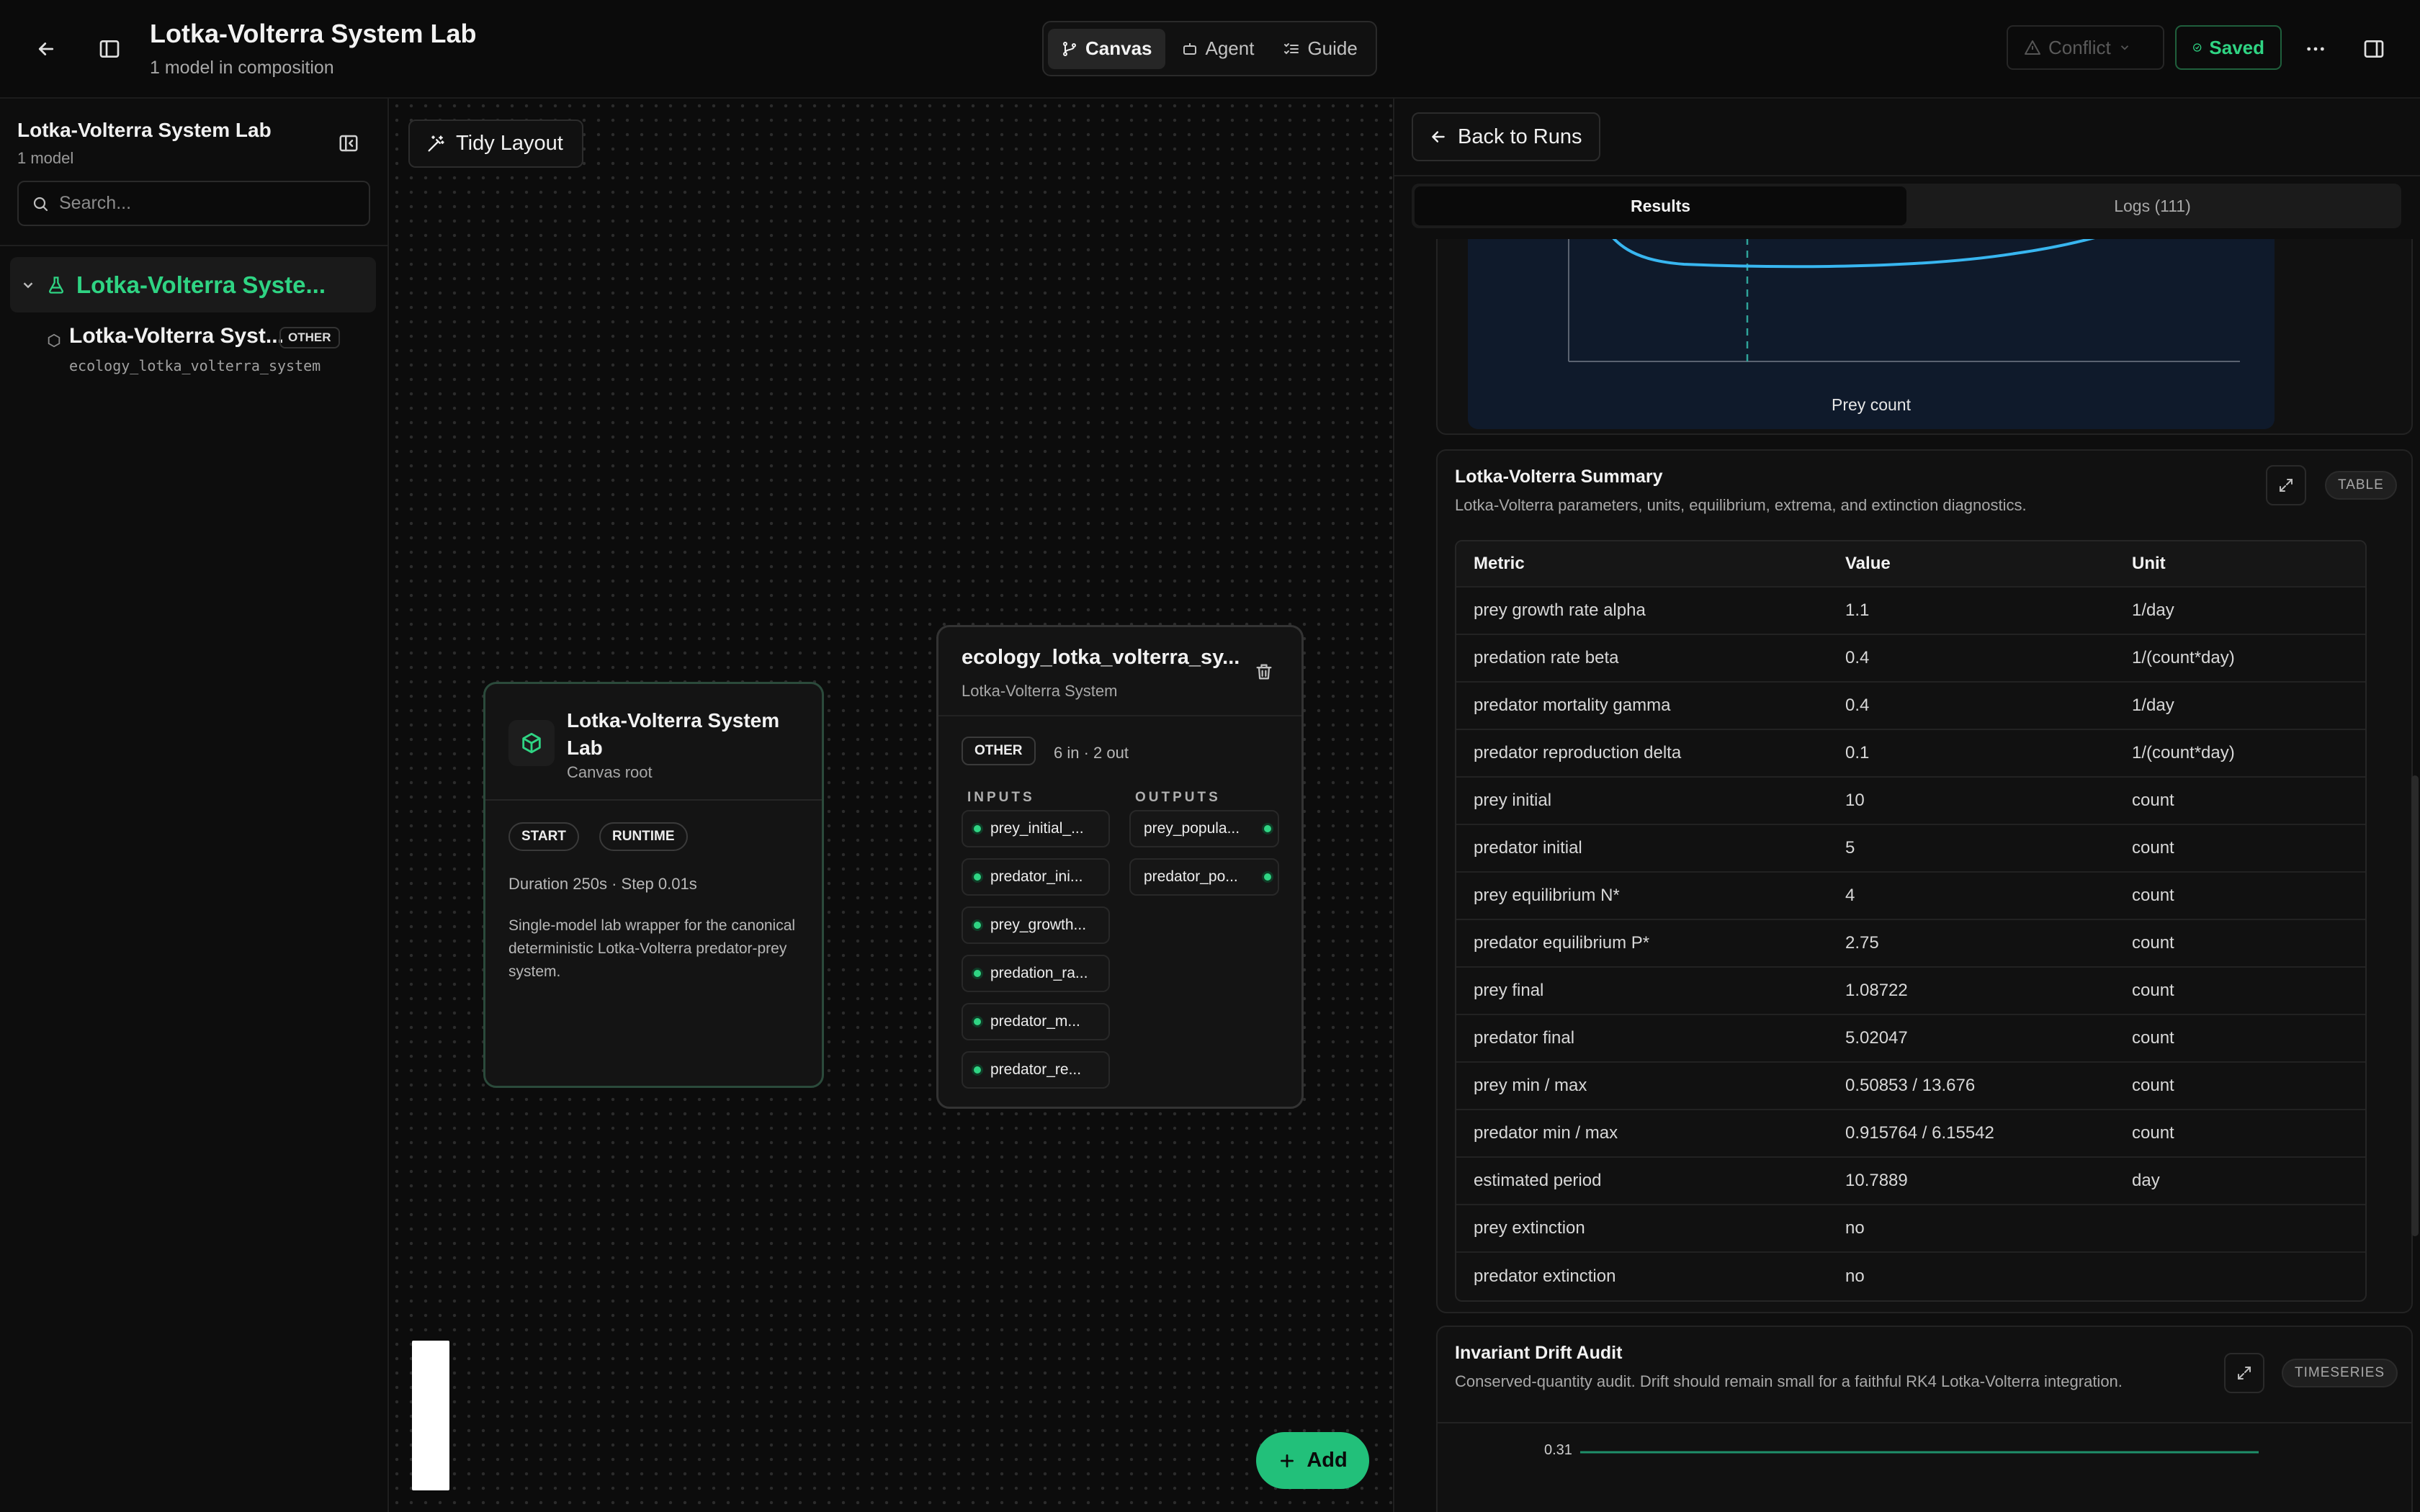 This screenshot has width=2420, height=1512. I want to click on tab-agent: Agent, so click(1218, 49).